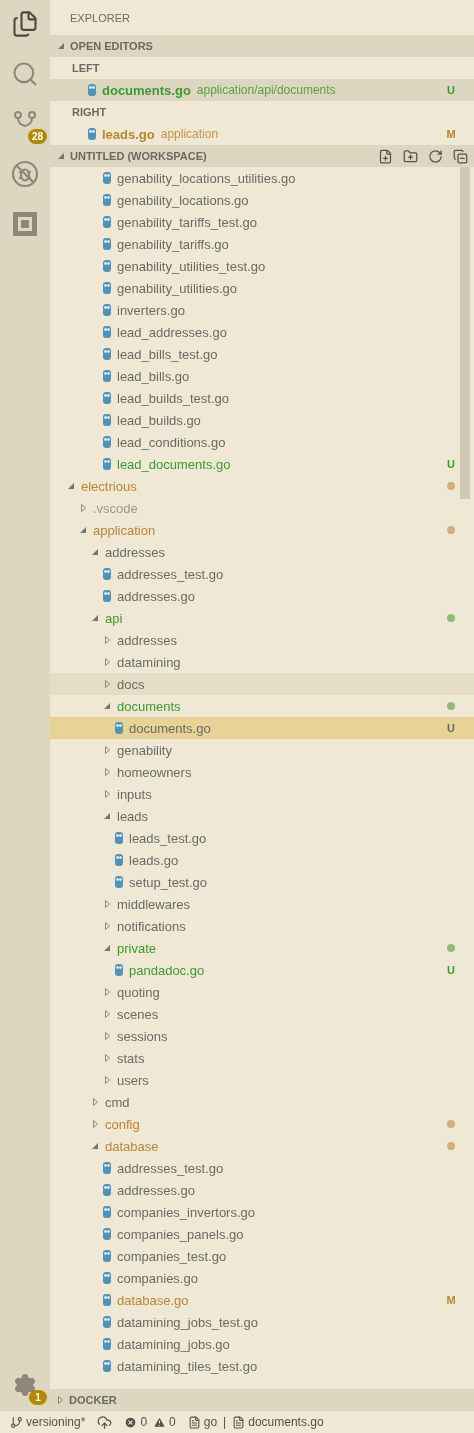 The width and height of the screenshot is (474, 1433). Describe the element at coordinates (262, 816) in the screenshot. I see `folder-item: leads` at that location.